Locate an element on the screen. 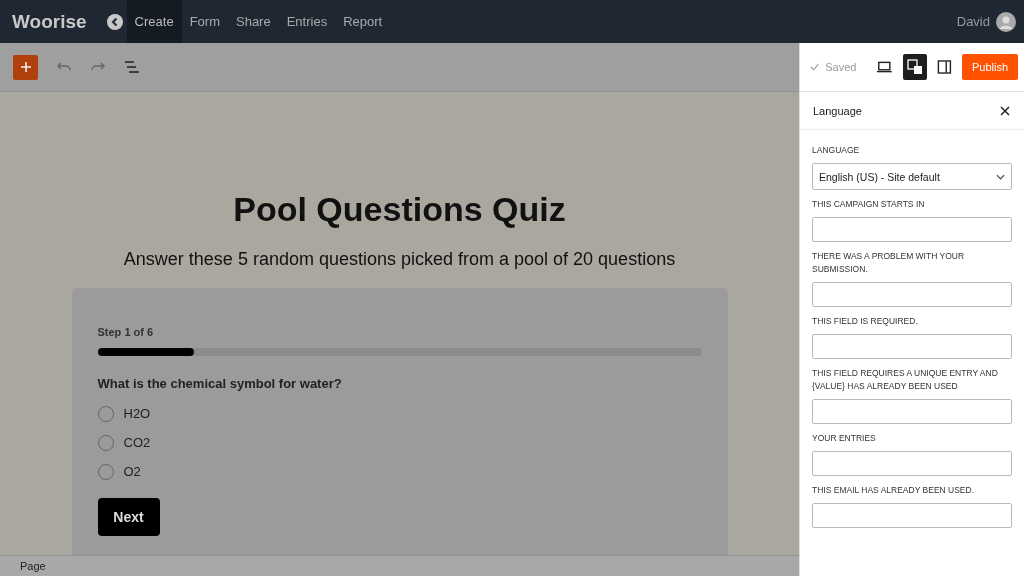 Image resolution: width=1024 pixels, height=576 pixels. logo: Woorise is located at coordinates (49, 21).